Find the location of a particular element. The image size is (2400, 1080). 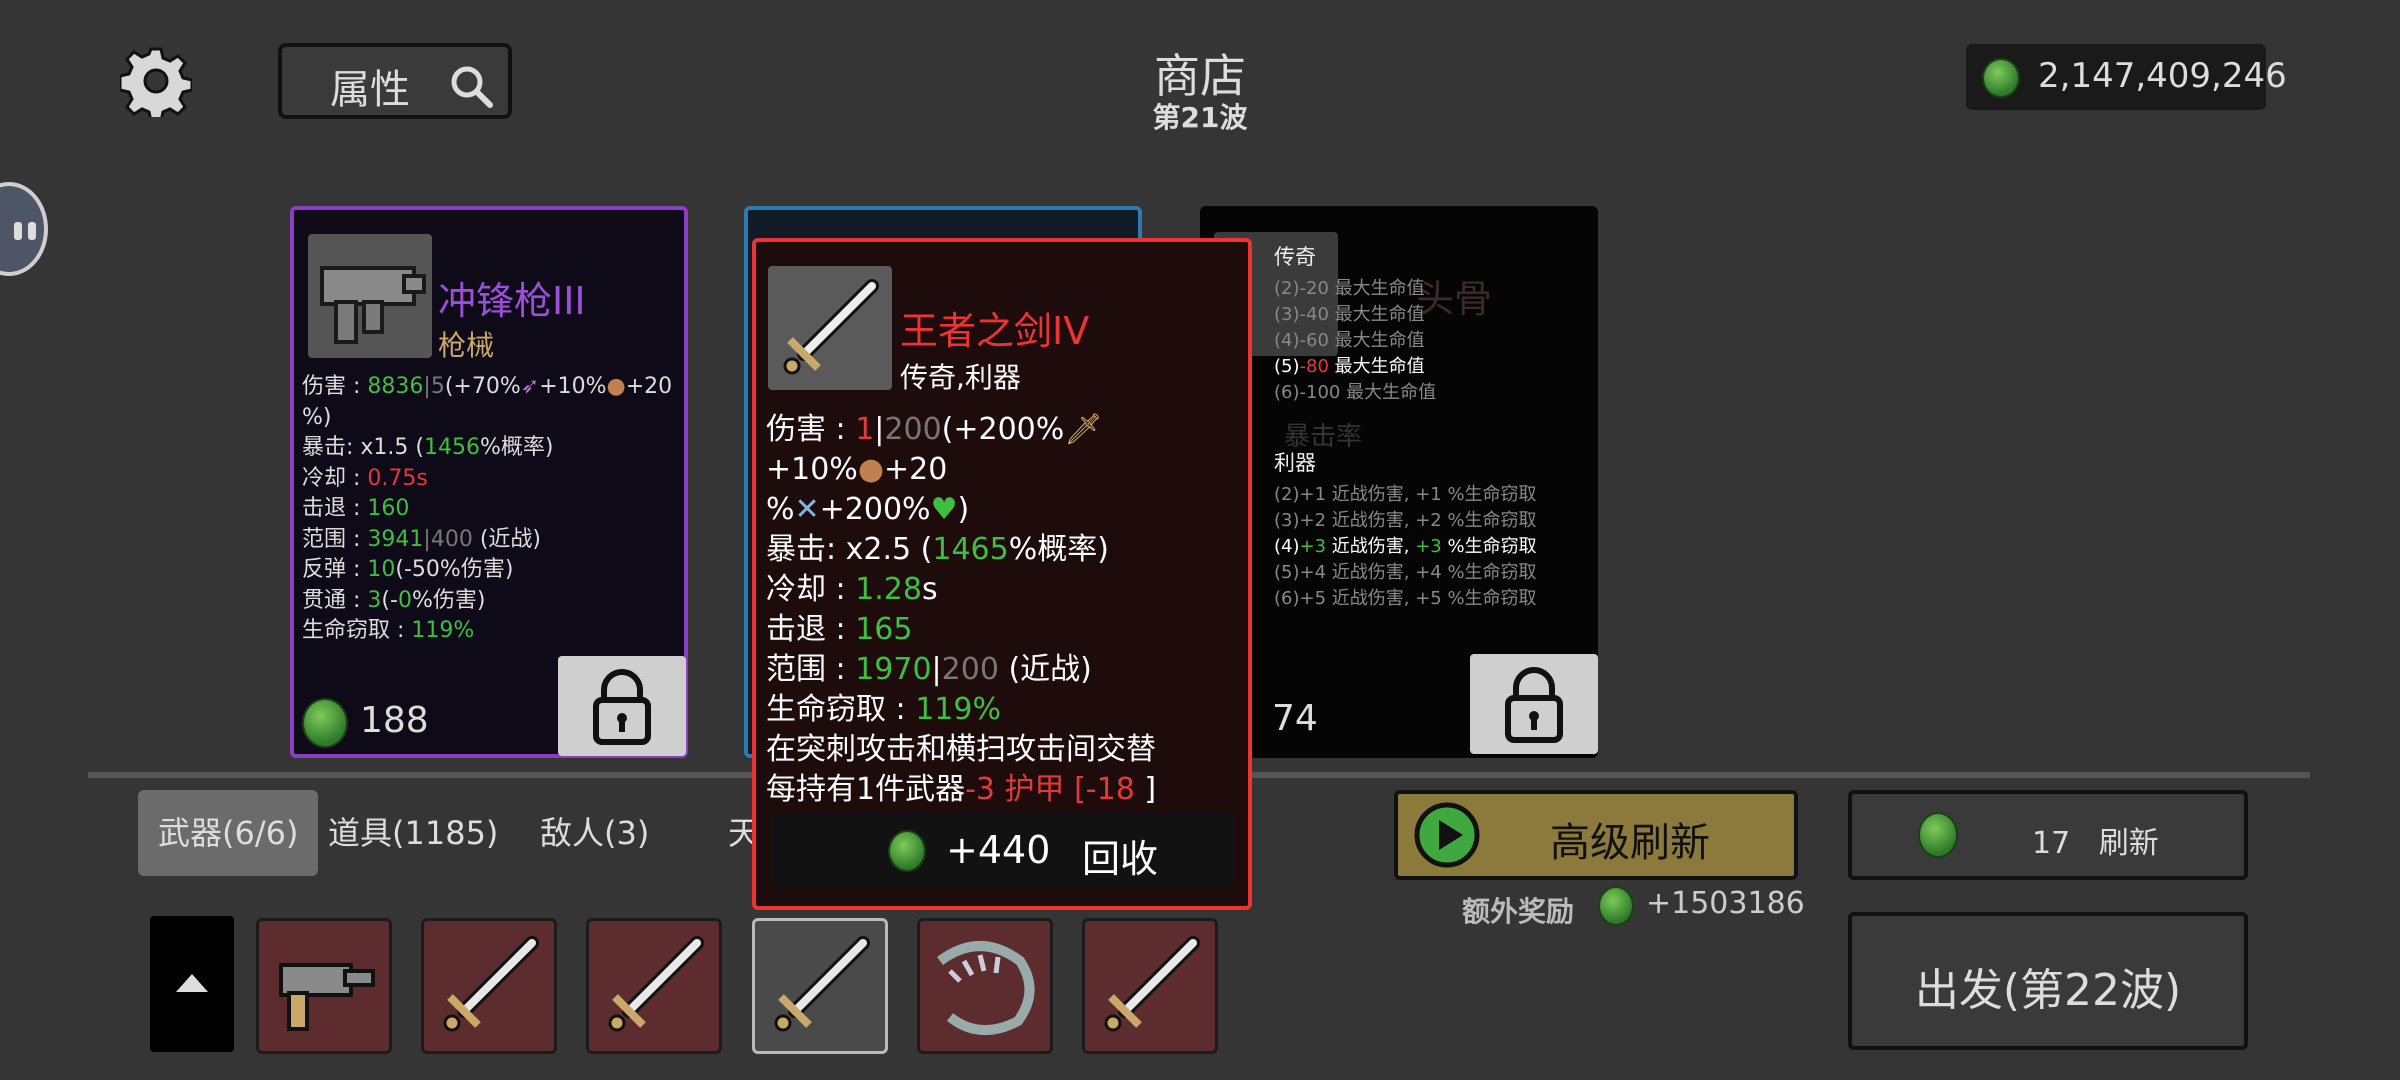

expand-button is located at coordinates (192, 984).